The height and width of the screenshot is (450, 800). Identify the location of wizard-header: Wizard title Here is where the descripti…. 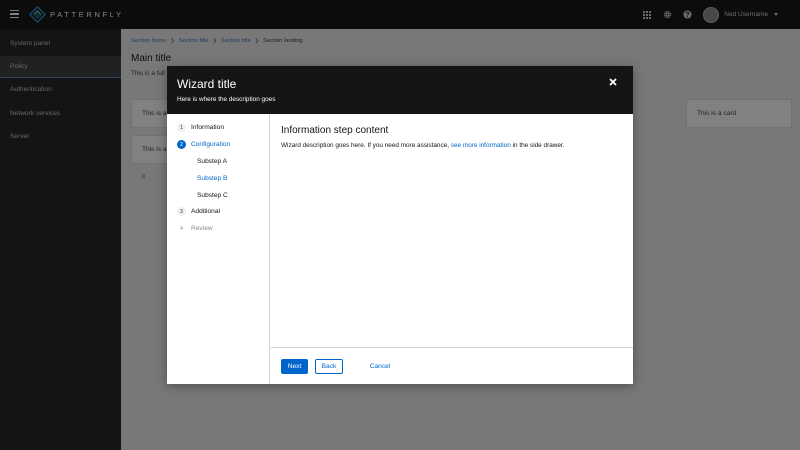
(400, 90).